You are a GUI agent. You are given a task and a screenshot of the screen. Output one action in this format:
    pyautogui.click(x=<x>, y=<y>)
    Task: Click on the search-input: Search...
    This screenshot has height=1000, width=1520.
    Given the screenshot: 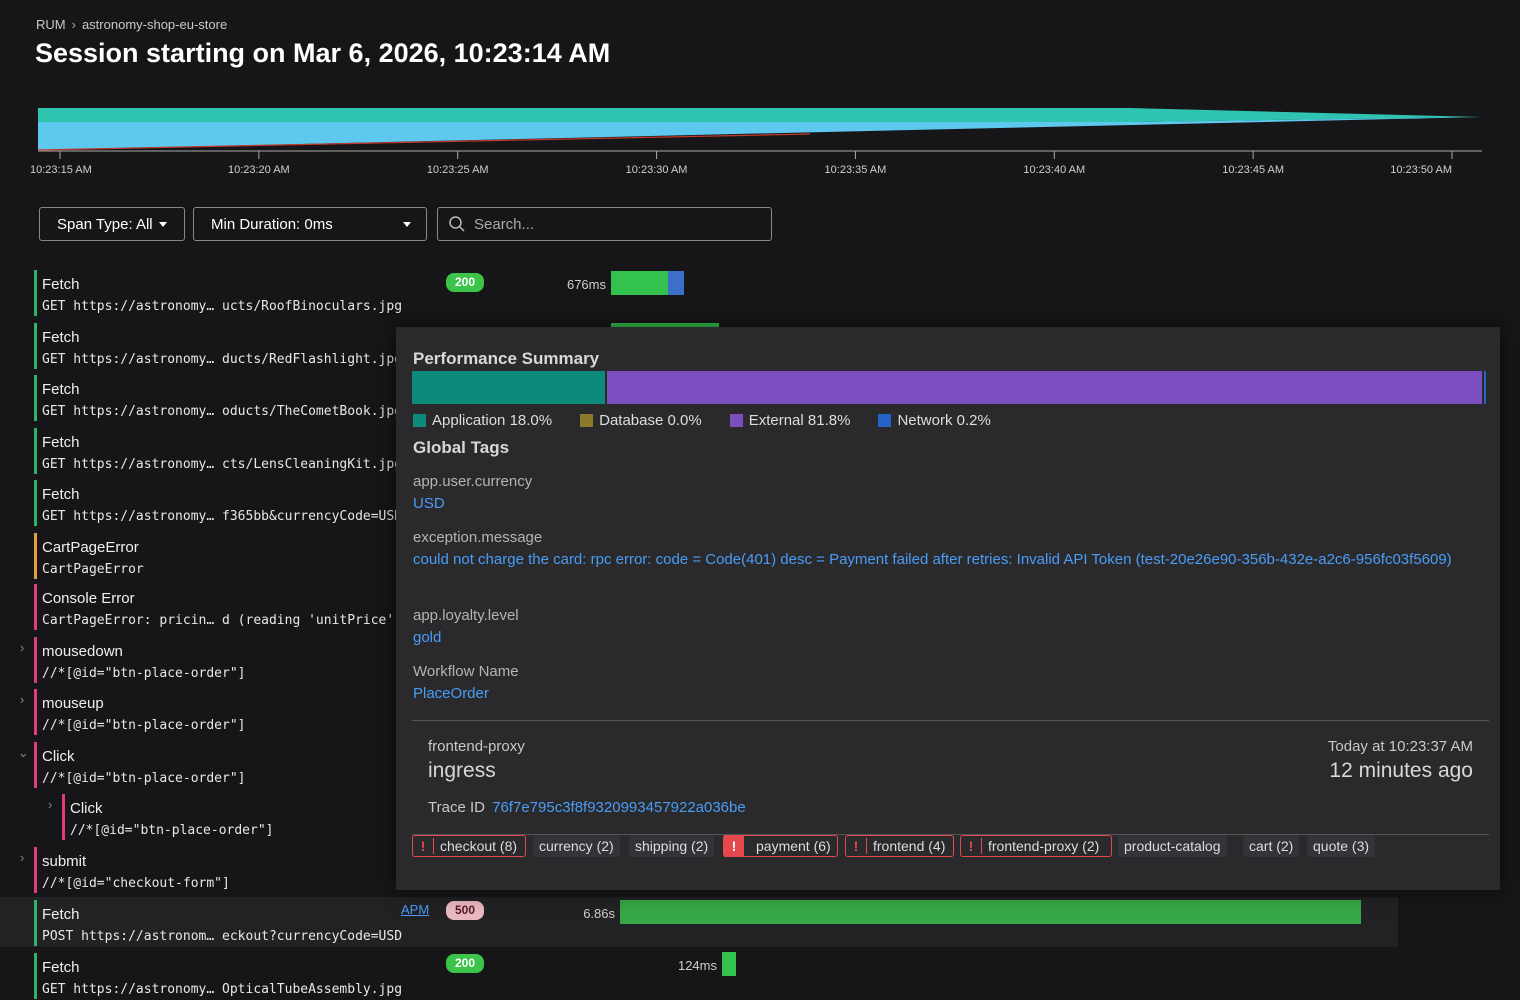 What is the action you would take?
    pyautogui.click(x=604, y=224)
    